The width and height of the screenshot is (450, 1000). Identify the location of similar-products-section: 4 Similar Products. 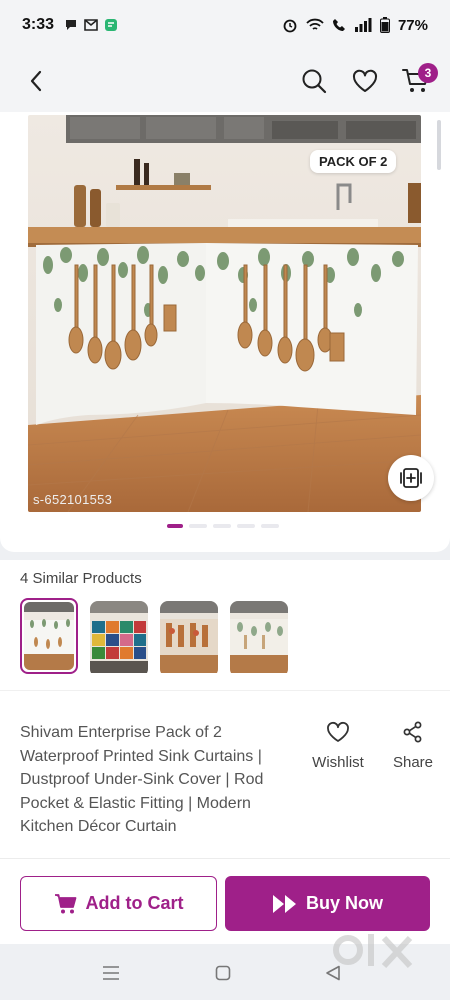
(225, 625).